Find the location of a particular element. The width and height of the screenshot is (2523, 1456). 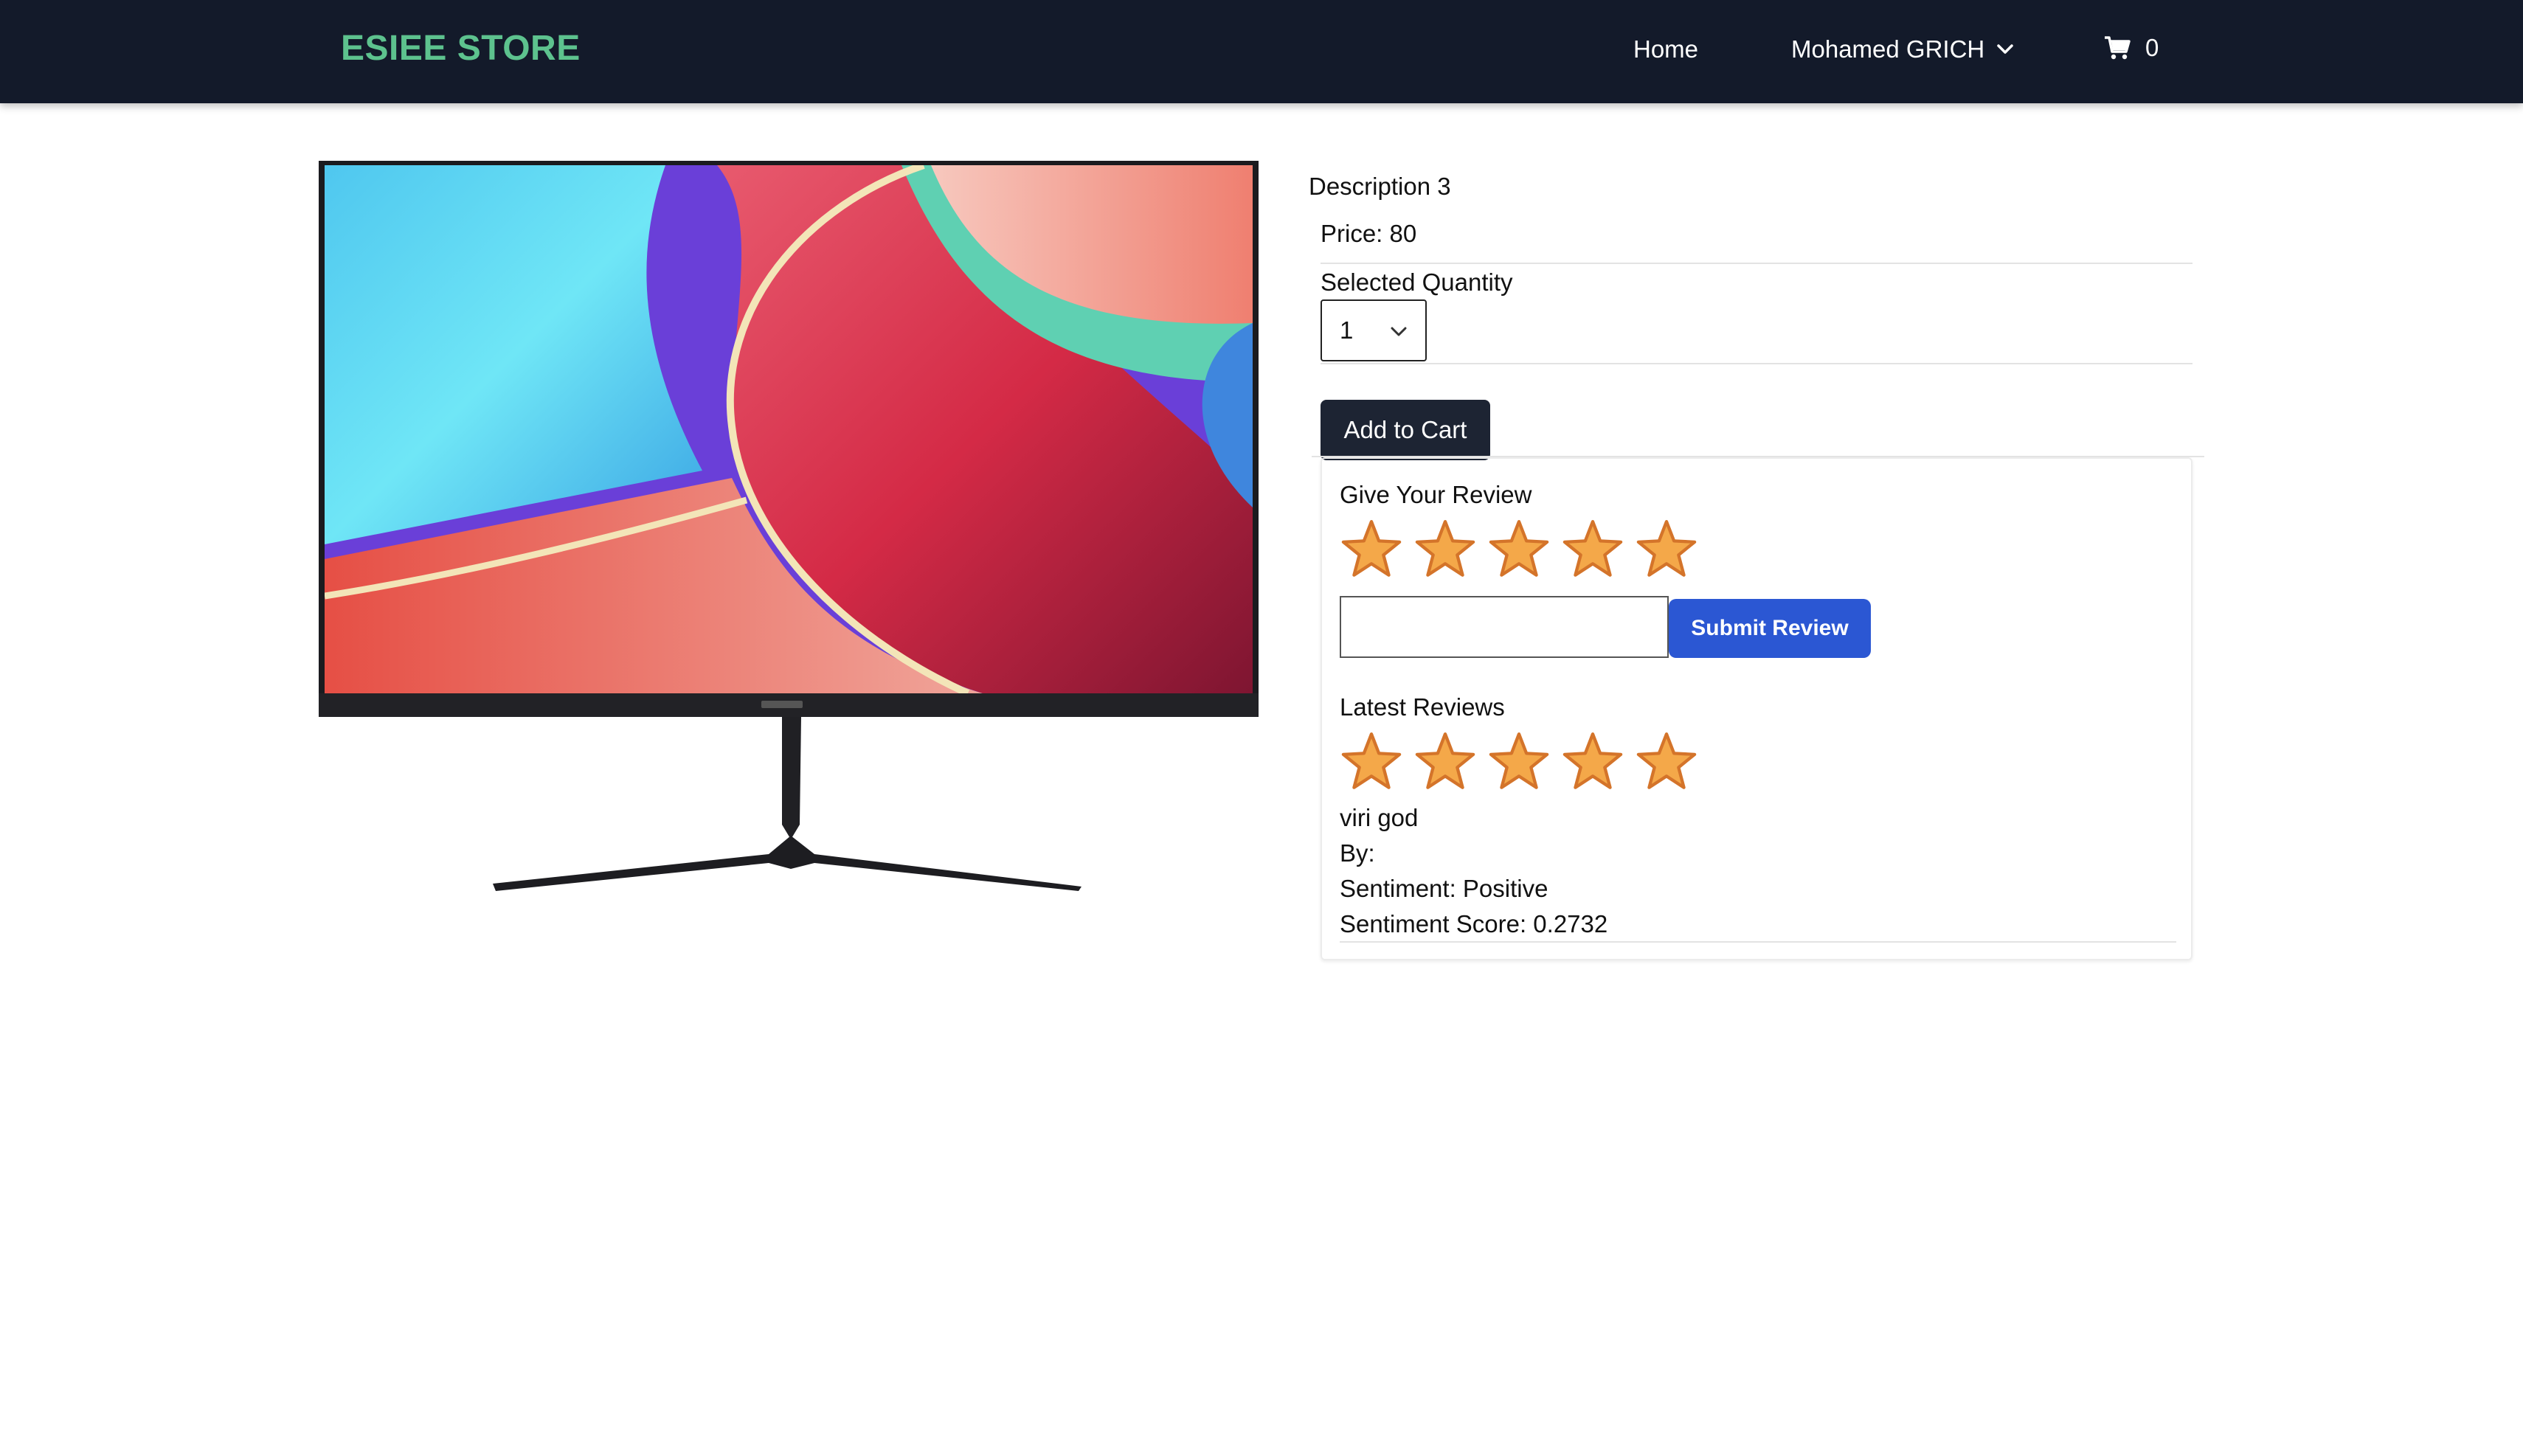

product-description: Description 3 is located at coordinates (1380, 186).